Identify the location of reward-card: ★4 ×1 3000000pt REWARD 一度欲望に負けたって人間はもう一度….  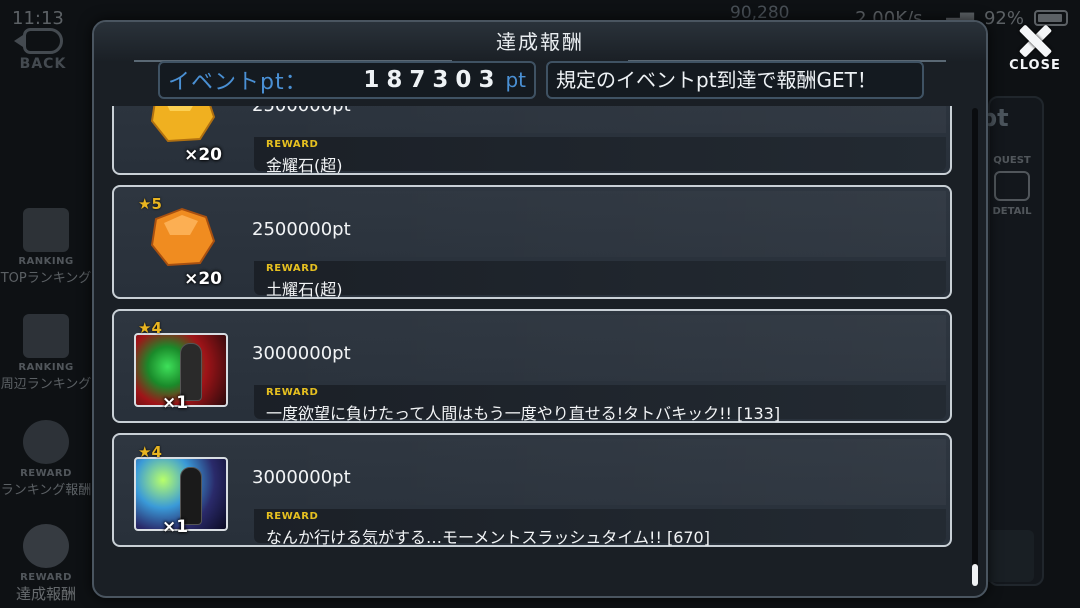
(532, 366).